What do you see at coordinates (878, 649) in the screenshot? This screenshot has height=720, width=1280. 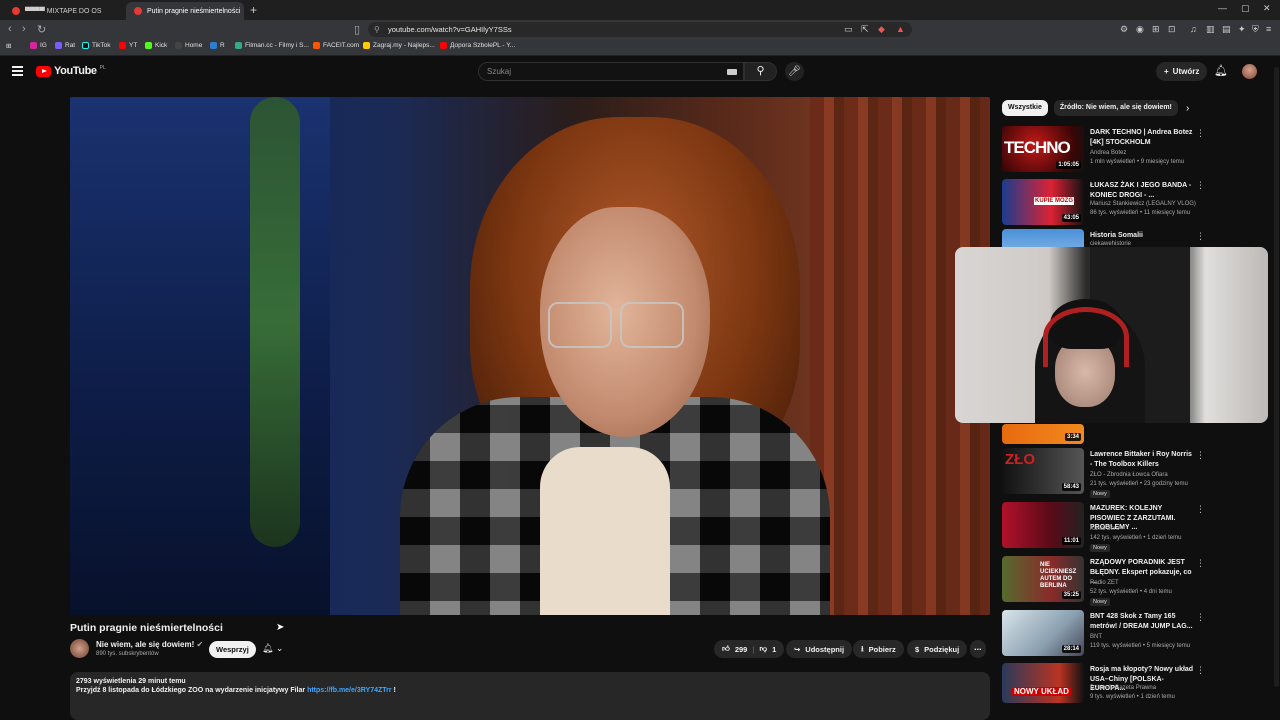 I see `download-button: ⭳ Pobierz` at bounding box center [878, 649].